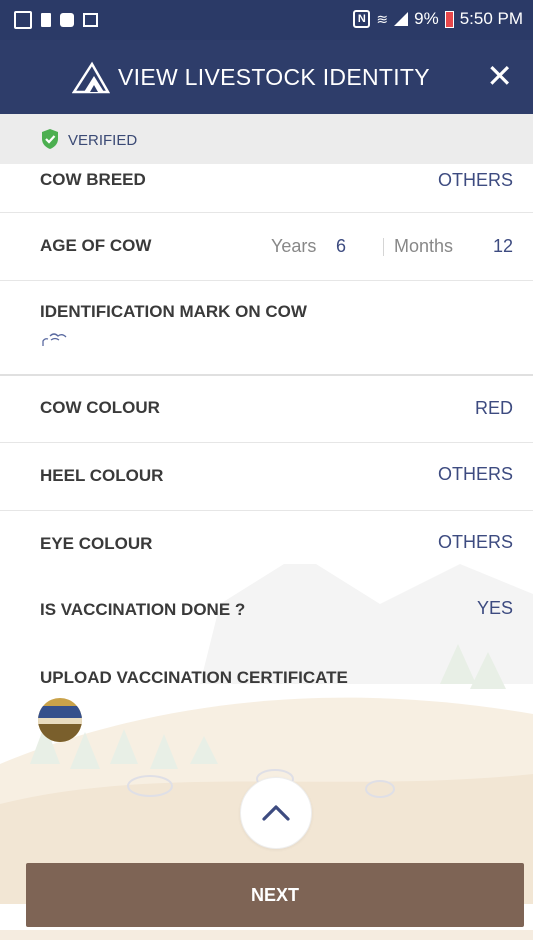 The image size is (533, 940). I want to click on bag-icon, so click(67, 20).